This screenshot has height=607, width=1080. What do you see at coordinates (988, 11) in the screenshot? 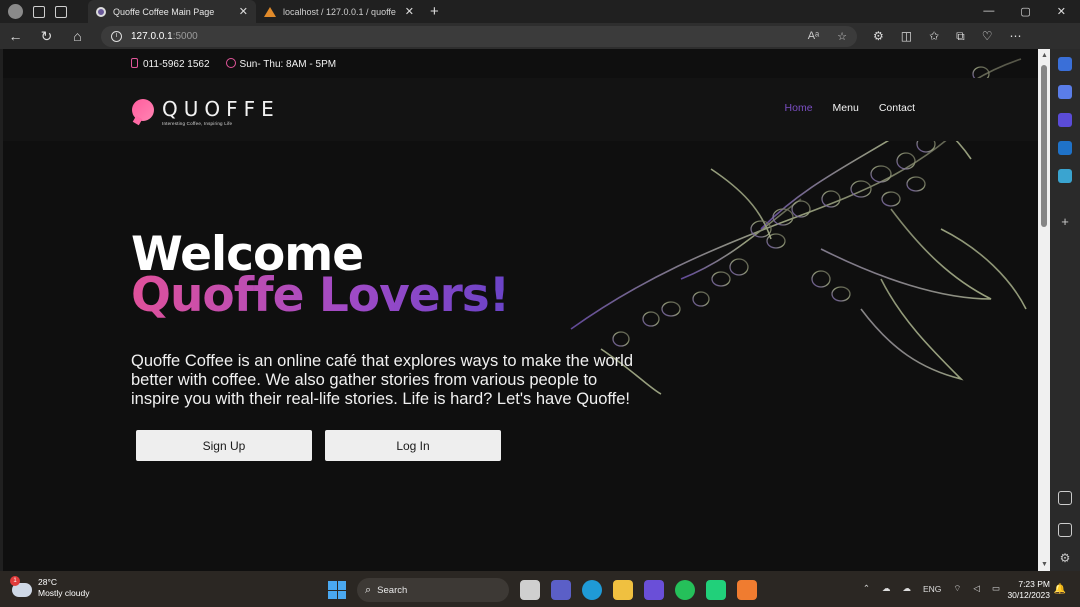
I see `minimize-icon: —` at bounding box center [988, 11].